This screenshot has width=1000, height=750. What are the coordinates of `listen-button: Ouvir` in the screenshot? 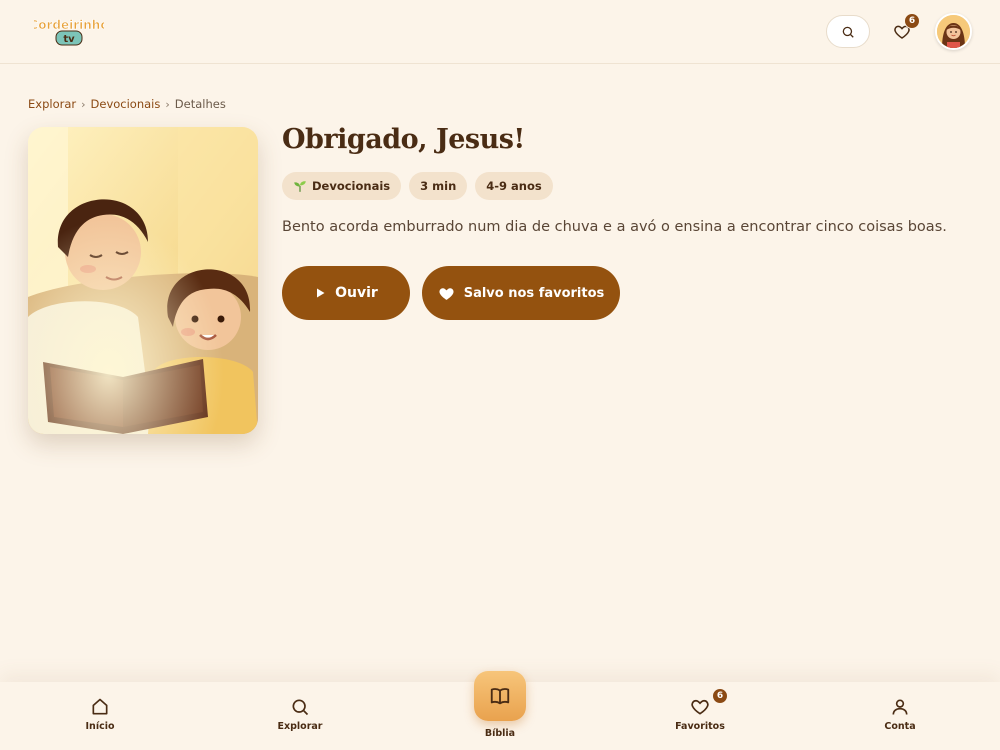 It's located at (346, 293).